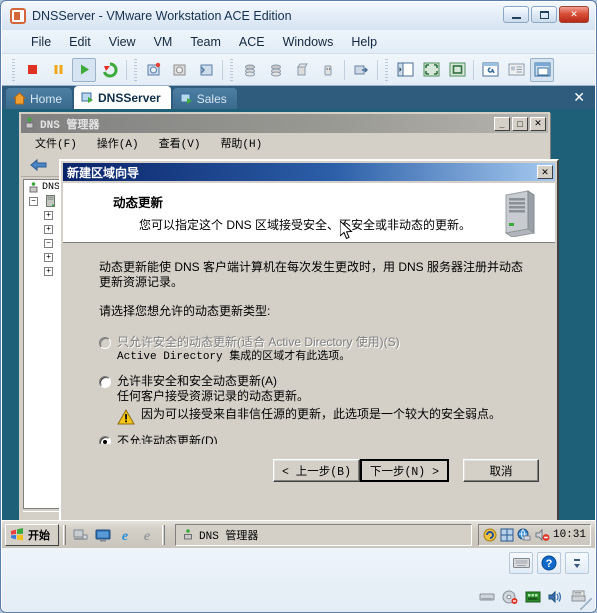 The width and height of the screenshot is (597, 613). Describe the element at coordinates (205, 42) in the screenshot. I see `menu-team: Team` at that location.